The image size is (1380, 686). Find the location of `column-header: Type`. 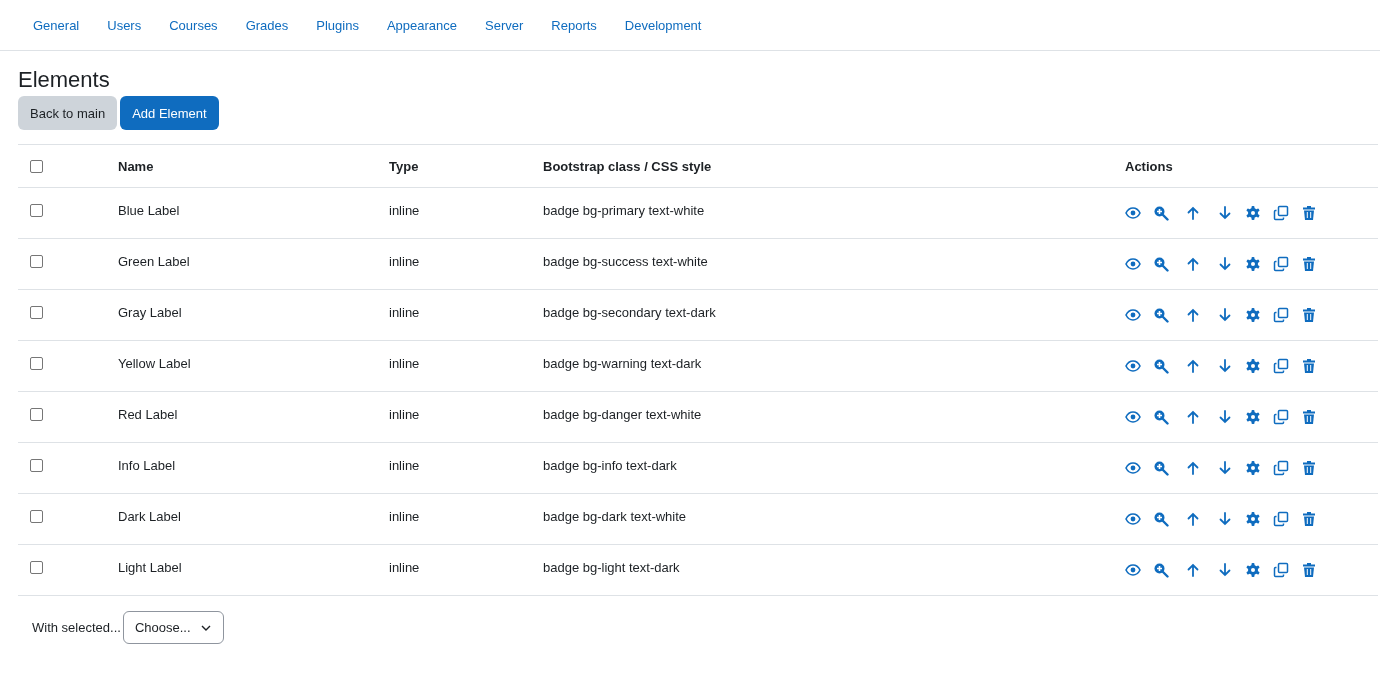

column-header: Type is located at coordinates (404, 166).